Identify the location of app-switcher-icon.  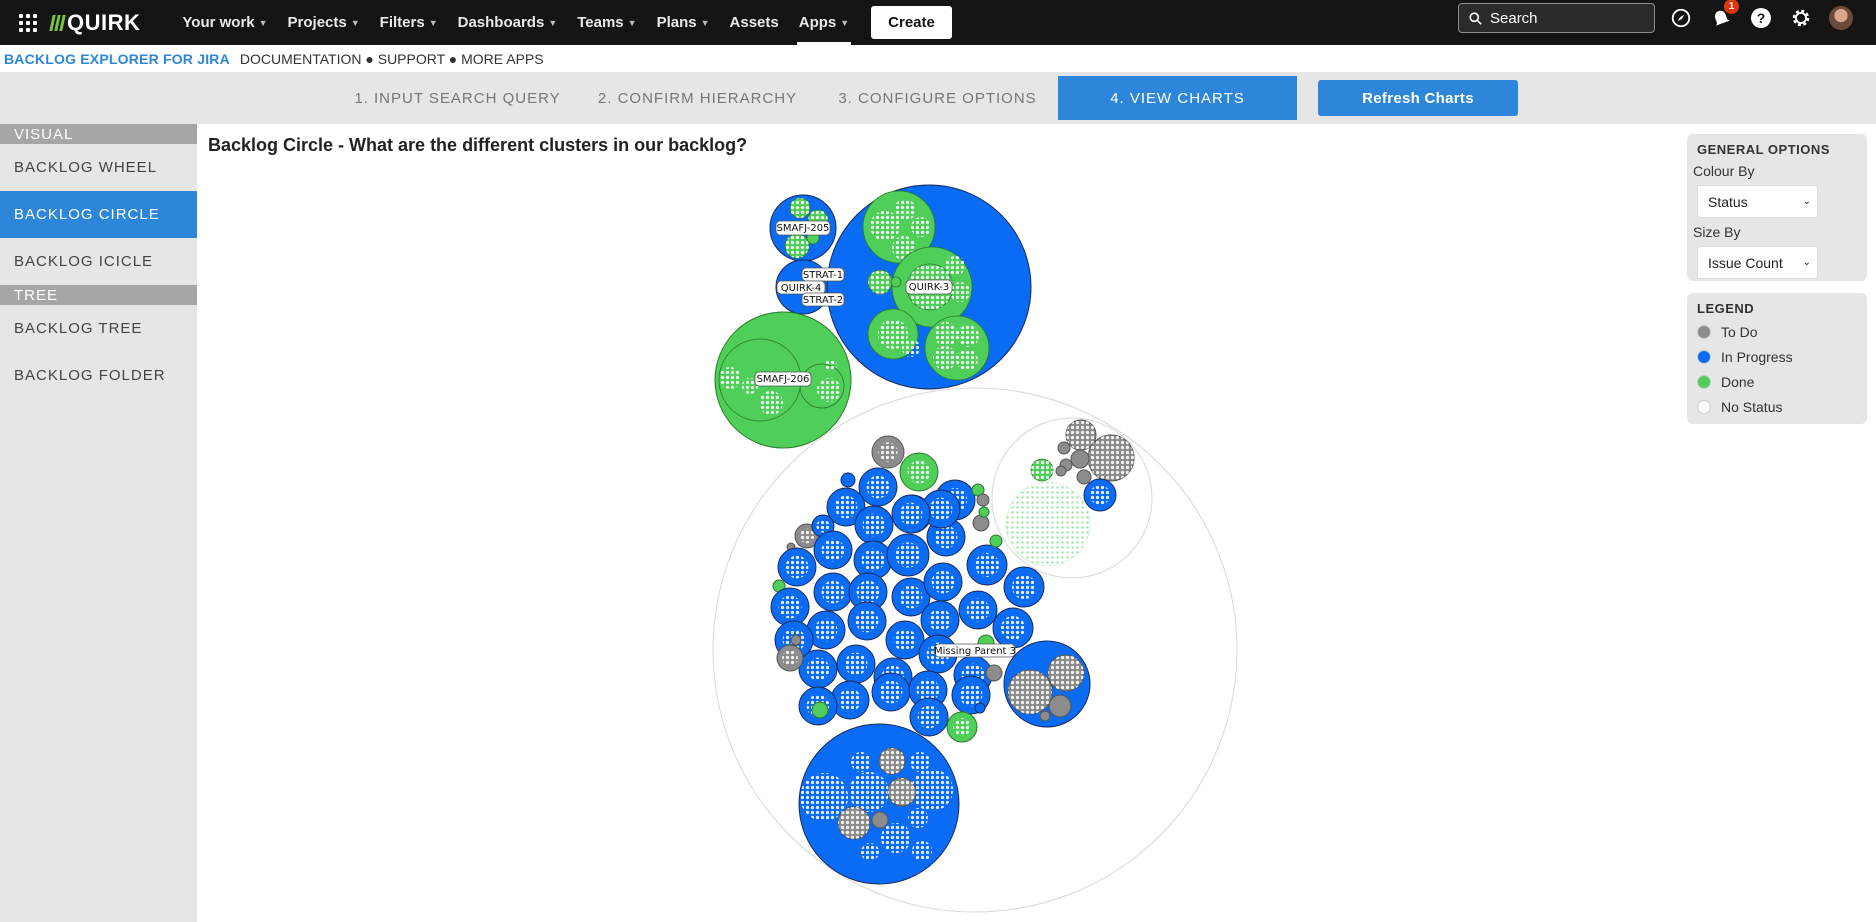
(28, 22).